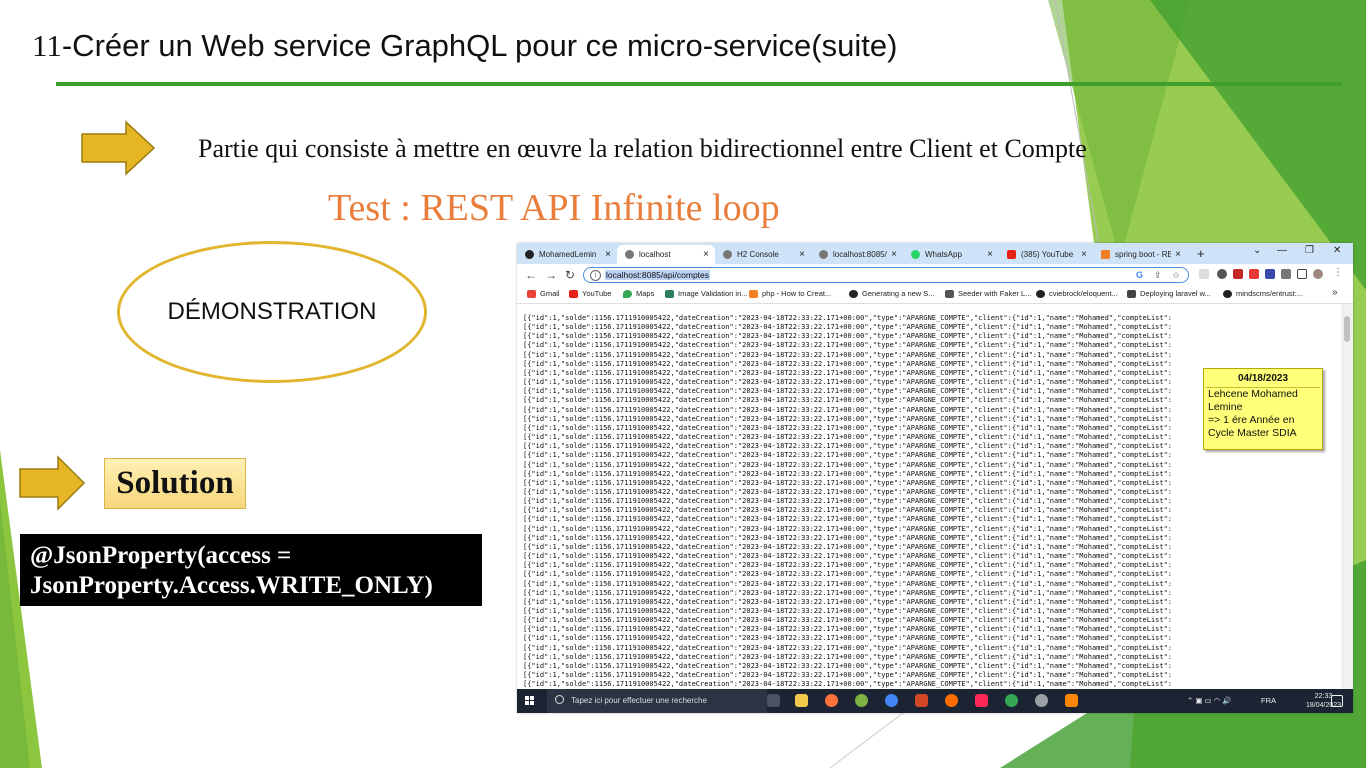  I want to click on address-bar: i localhost:8085/api/comptes G ⇪ ☆, so click(886, 275).